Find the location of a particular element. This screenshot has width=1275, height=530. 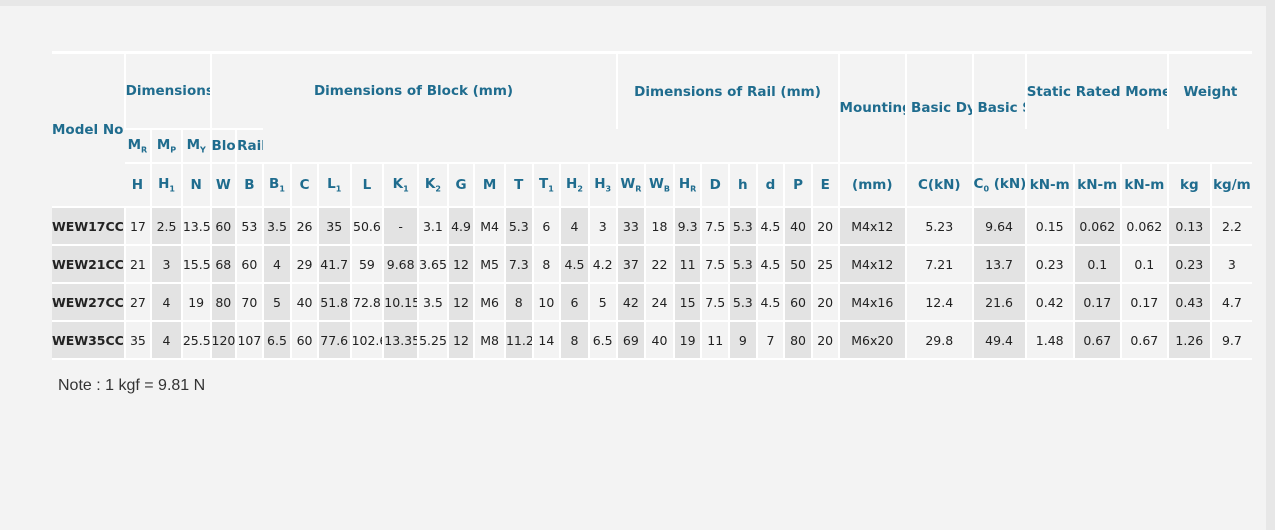

table-cell: 9.3 is located at coordinates (687, 225).